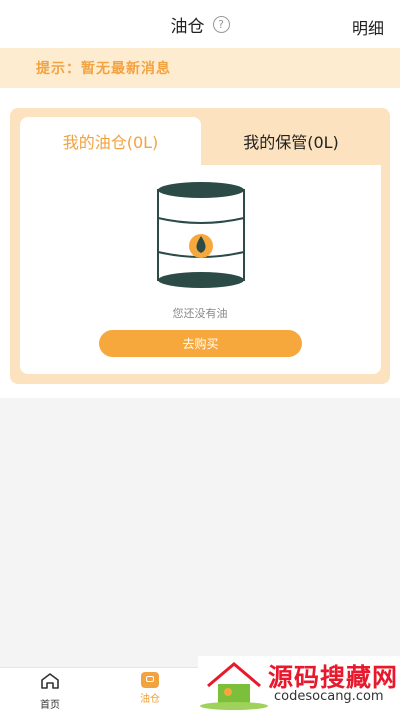  I want to click on tab-my-oil-tank: 我的油仓(0L), so click(110, 141).